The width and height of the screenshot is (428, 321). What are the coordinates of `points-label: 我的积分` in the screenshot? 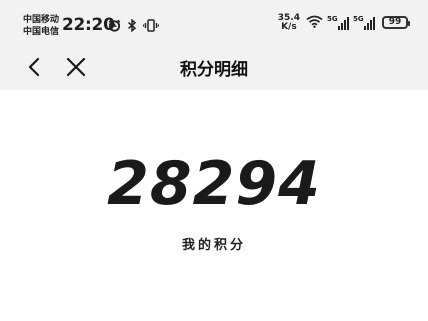 It's located at (213, 245).